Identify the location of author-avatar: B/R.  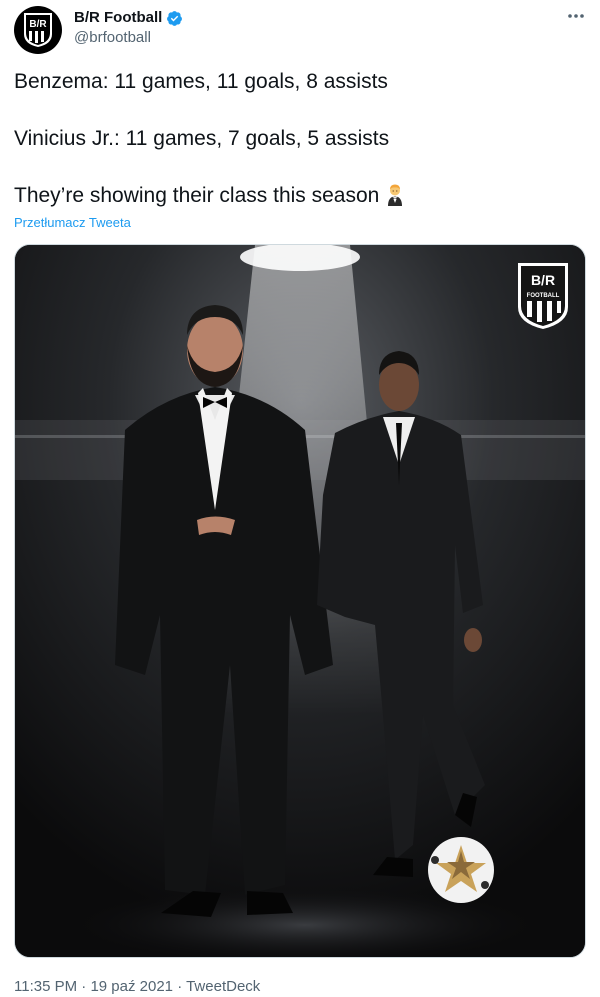
(38, 30).